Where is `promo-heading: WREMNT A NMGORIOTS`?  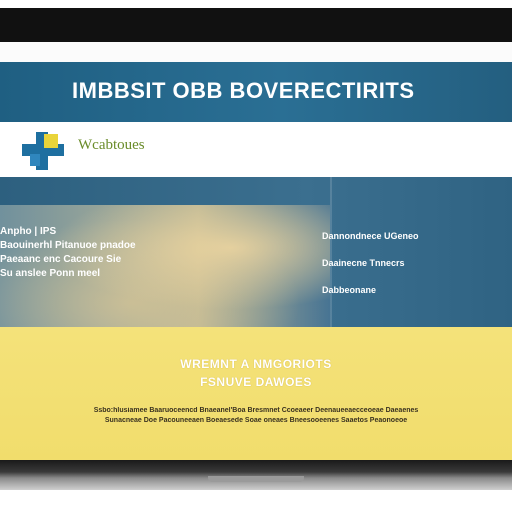
promo-heading: WREMNT A NMGORIOTS is located at coordinates (256, 364).